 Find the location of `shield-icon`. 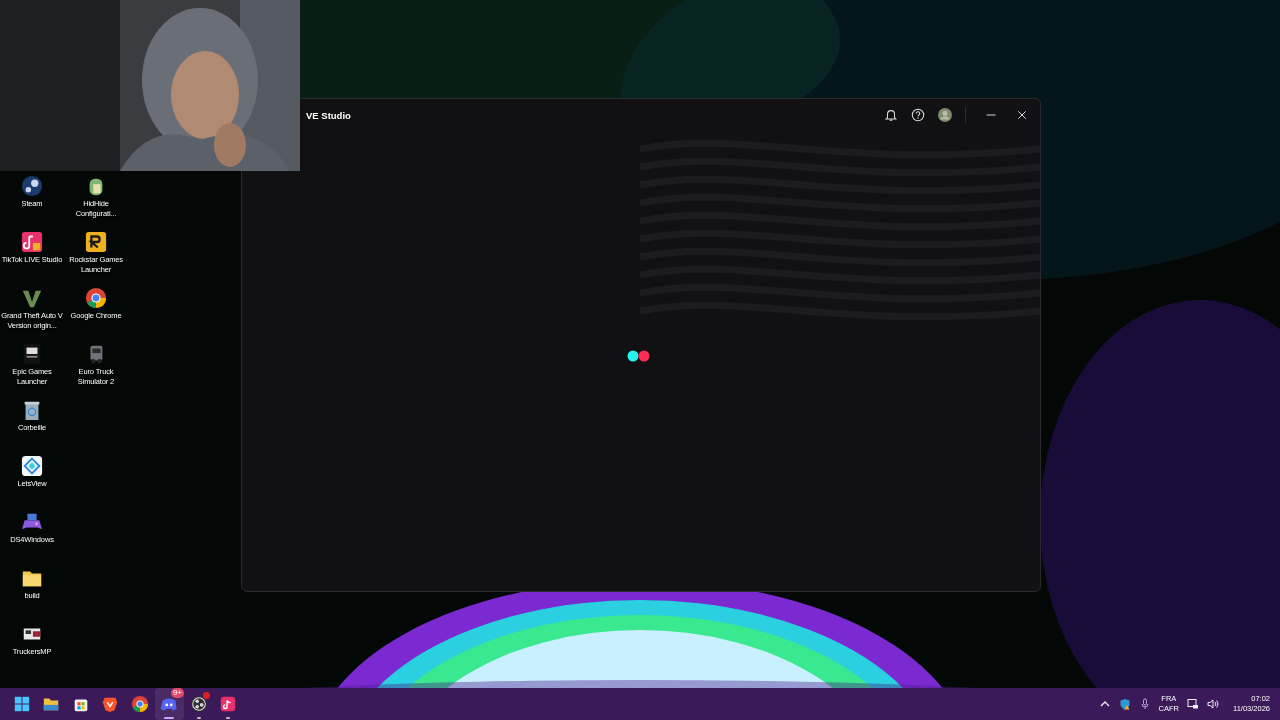

shield-icon is located at coordinates (1124, 704).